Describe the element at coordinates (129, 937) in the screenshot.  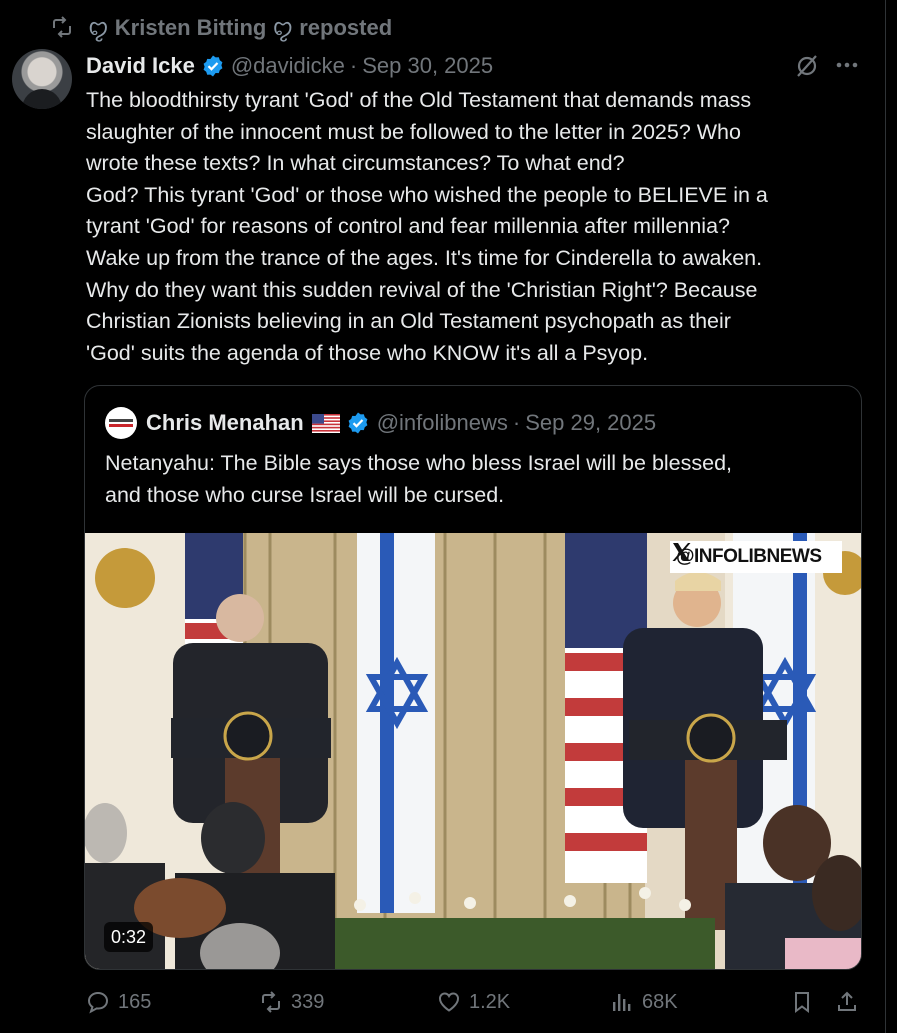
I see `video-duration: 0:32` at that location.